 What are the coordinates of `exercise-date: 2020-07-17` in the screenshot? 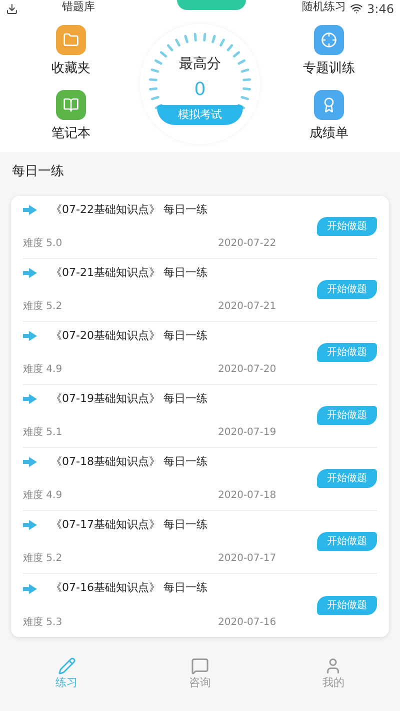 It's located at (247, 559).